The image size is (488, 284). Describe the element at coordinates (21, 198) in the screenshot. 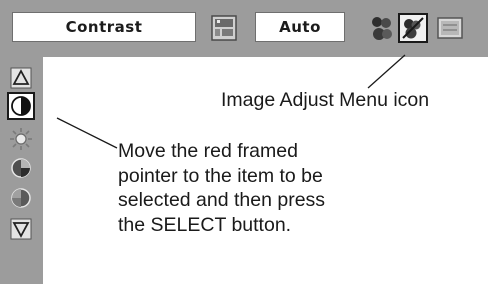

I see `tint-icon` at that location.